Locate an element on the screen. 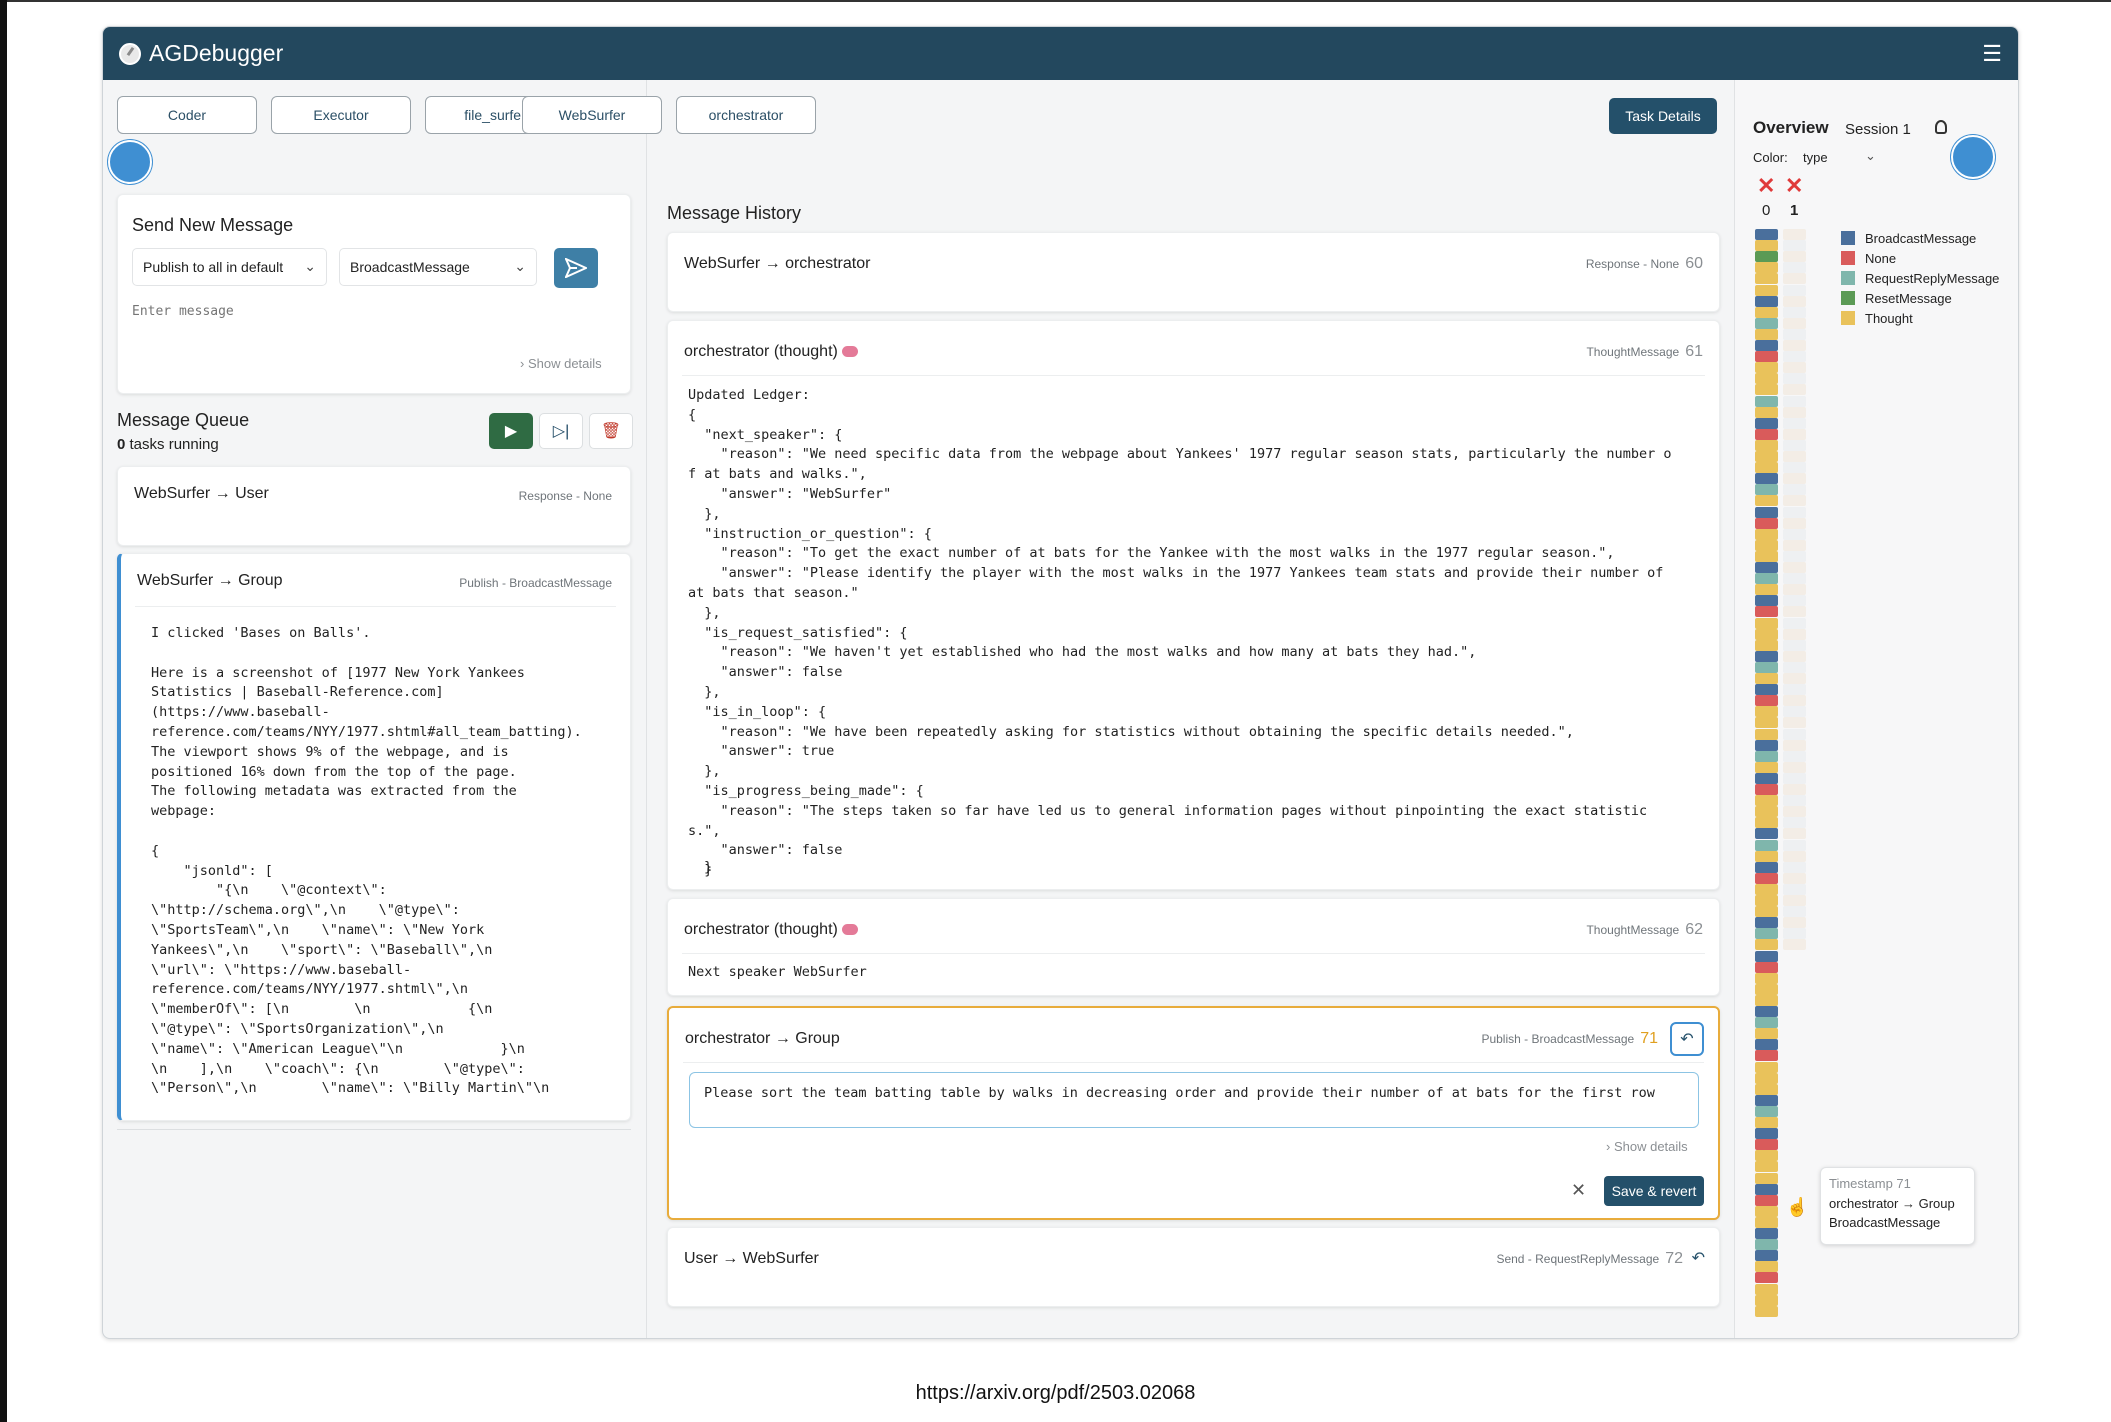  color-by-select: type is located at coordinates (1815, 157).